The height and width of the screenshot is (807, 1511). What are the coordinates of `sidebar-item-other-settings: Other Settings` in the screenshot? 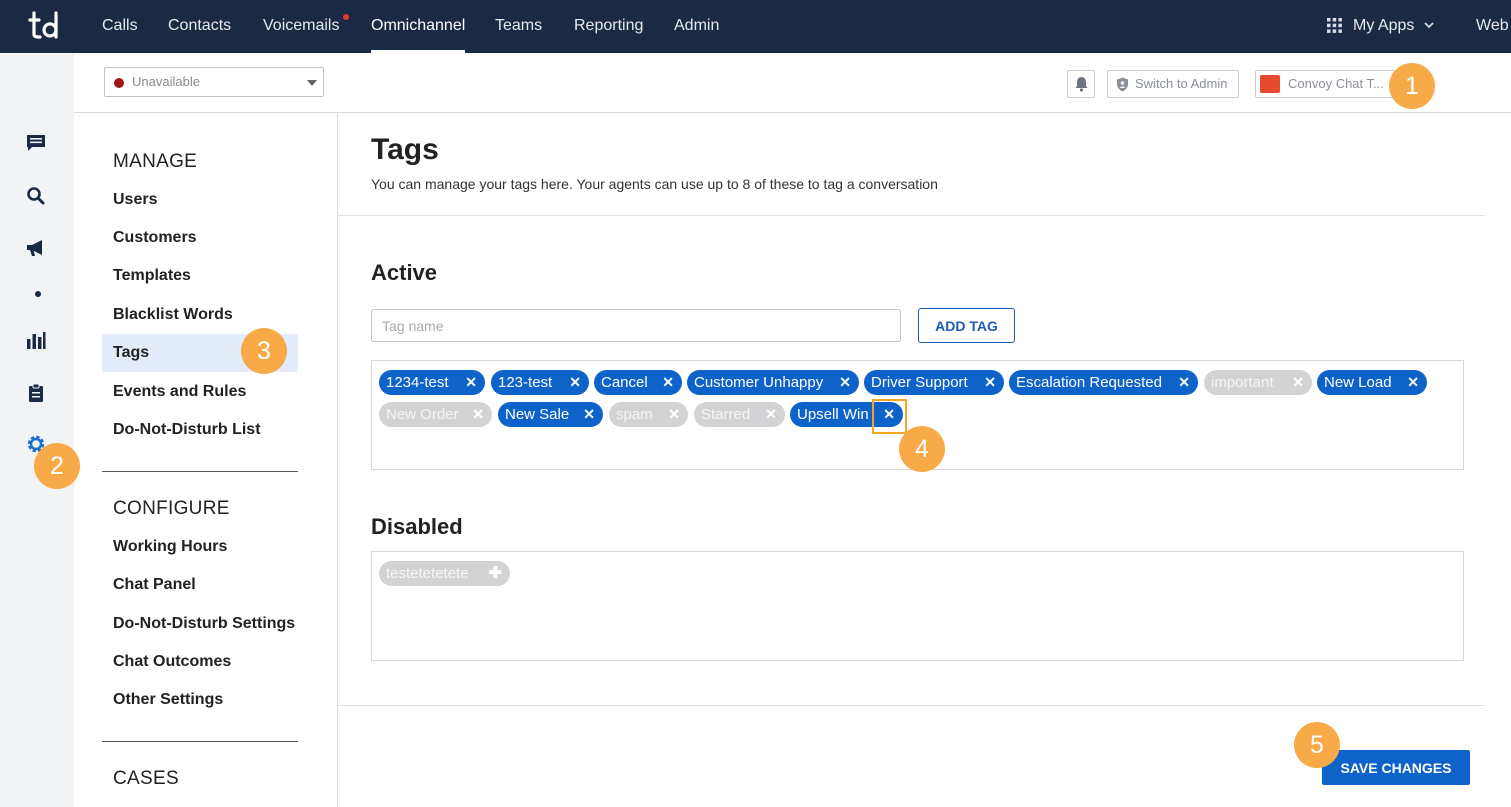 It's located at (168, 700).